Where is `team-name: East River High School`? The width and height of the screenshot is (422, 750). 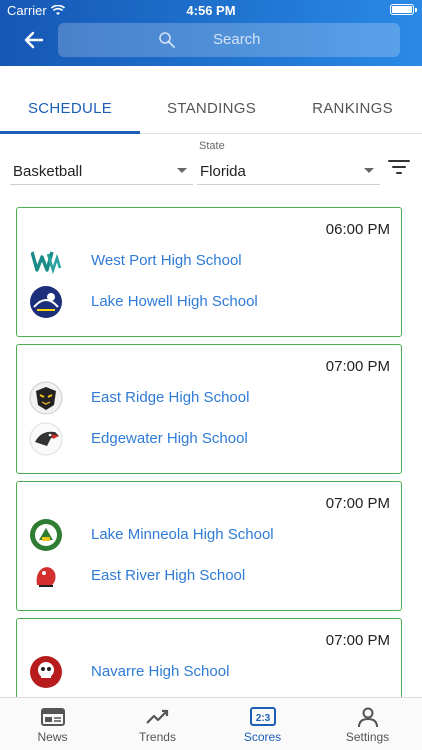 team-name: East River High School is located at coordinates (168, 575).